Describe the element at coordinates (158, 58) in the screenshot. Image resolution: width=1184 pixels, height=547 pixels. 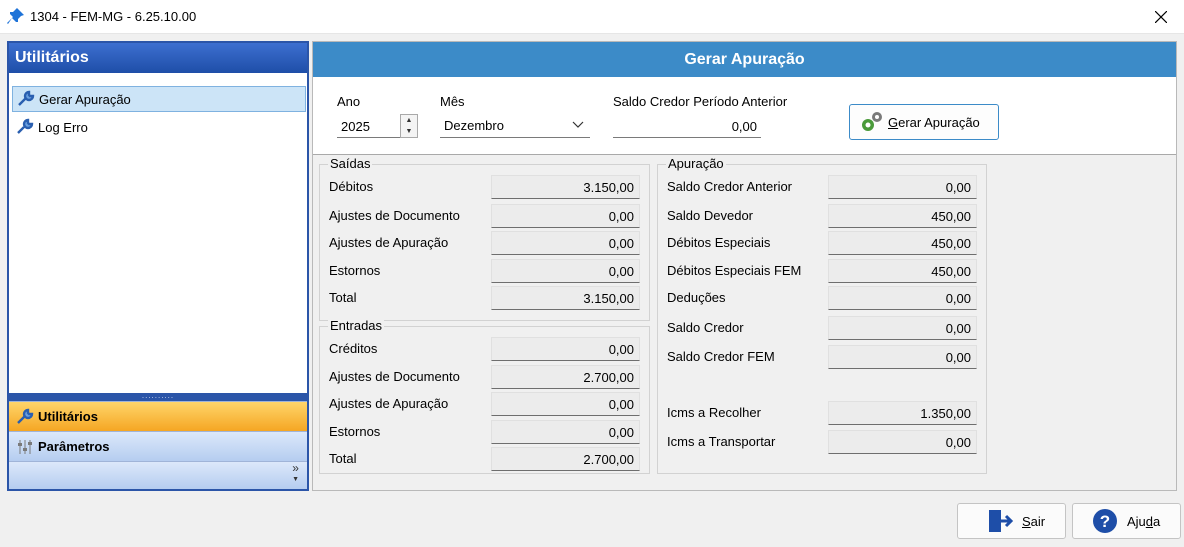
I see `nav-header: Utilitários` at that location.